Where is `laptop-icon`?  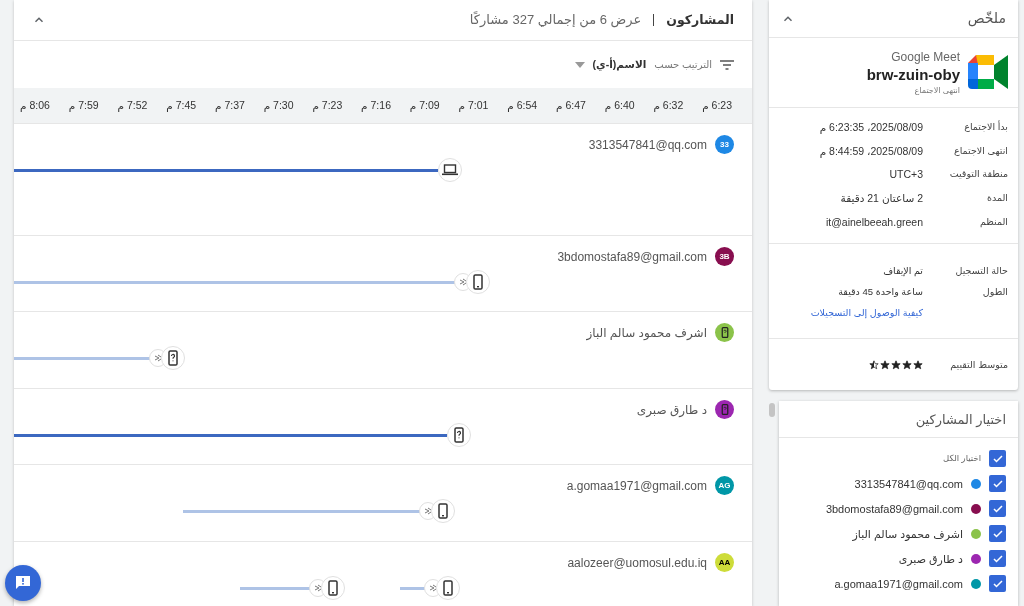 laptop-icon is located at coordinates (450, 170).